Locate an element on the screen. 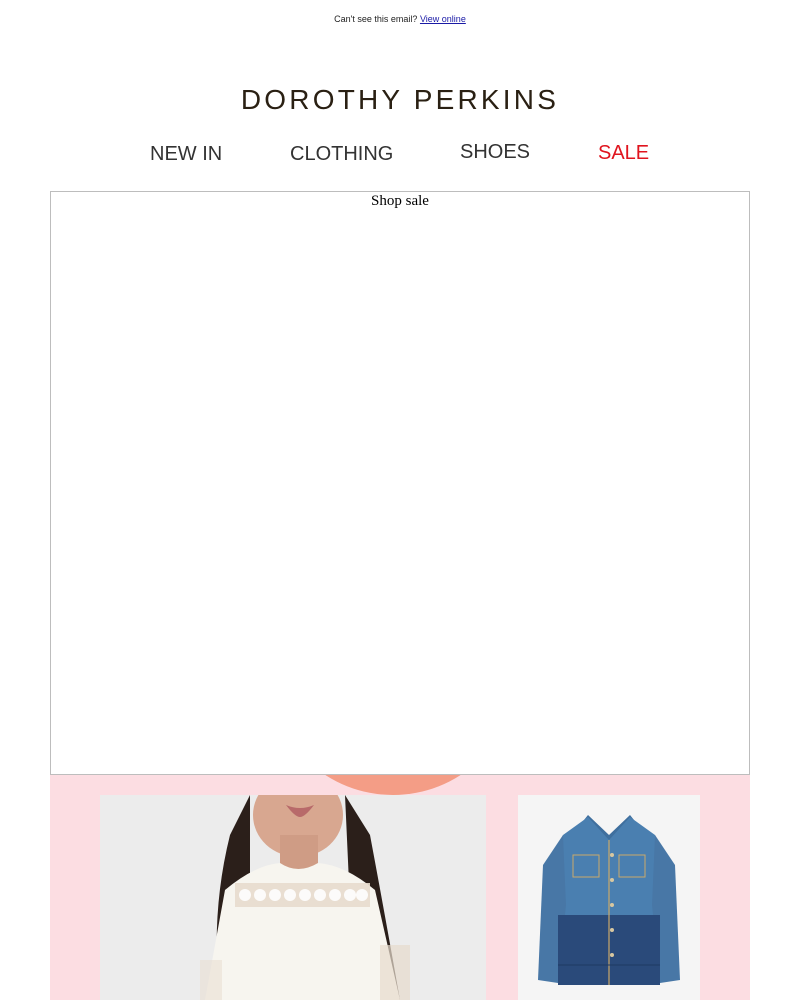 This screenshot has width=800, height=1000. preheader-text: Can't see this email? is located at coordinates (376, 19).